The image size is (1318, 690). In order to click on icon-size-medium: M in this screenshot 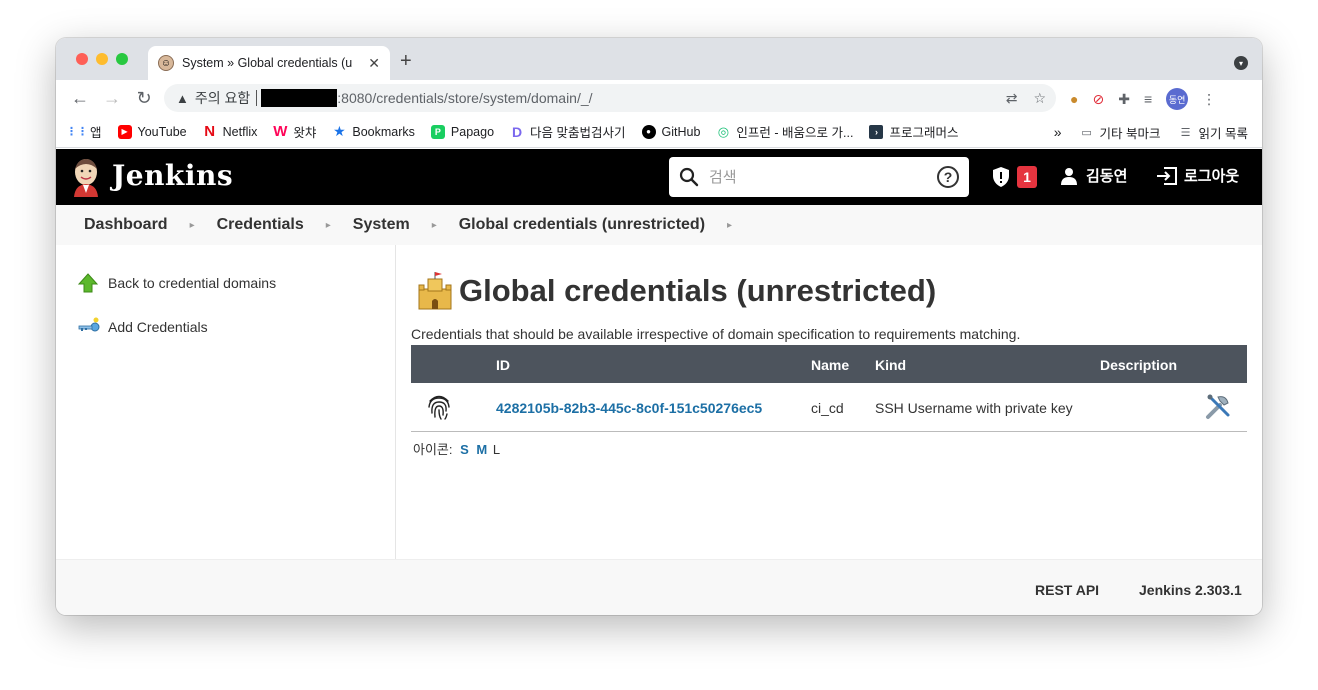, I will do `click(481, 449)`.